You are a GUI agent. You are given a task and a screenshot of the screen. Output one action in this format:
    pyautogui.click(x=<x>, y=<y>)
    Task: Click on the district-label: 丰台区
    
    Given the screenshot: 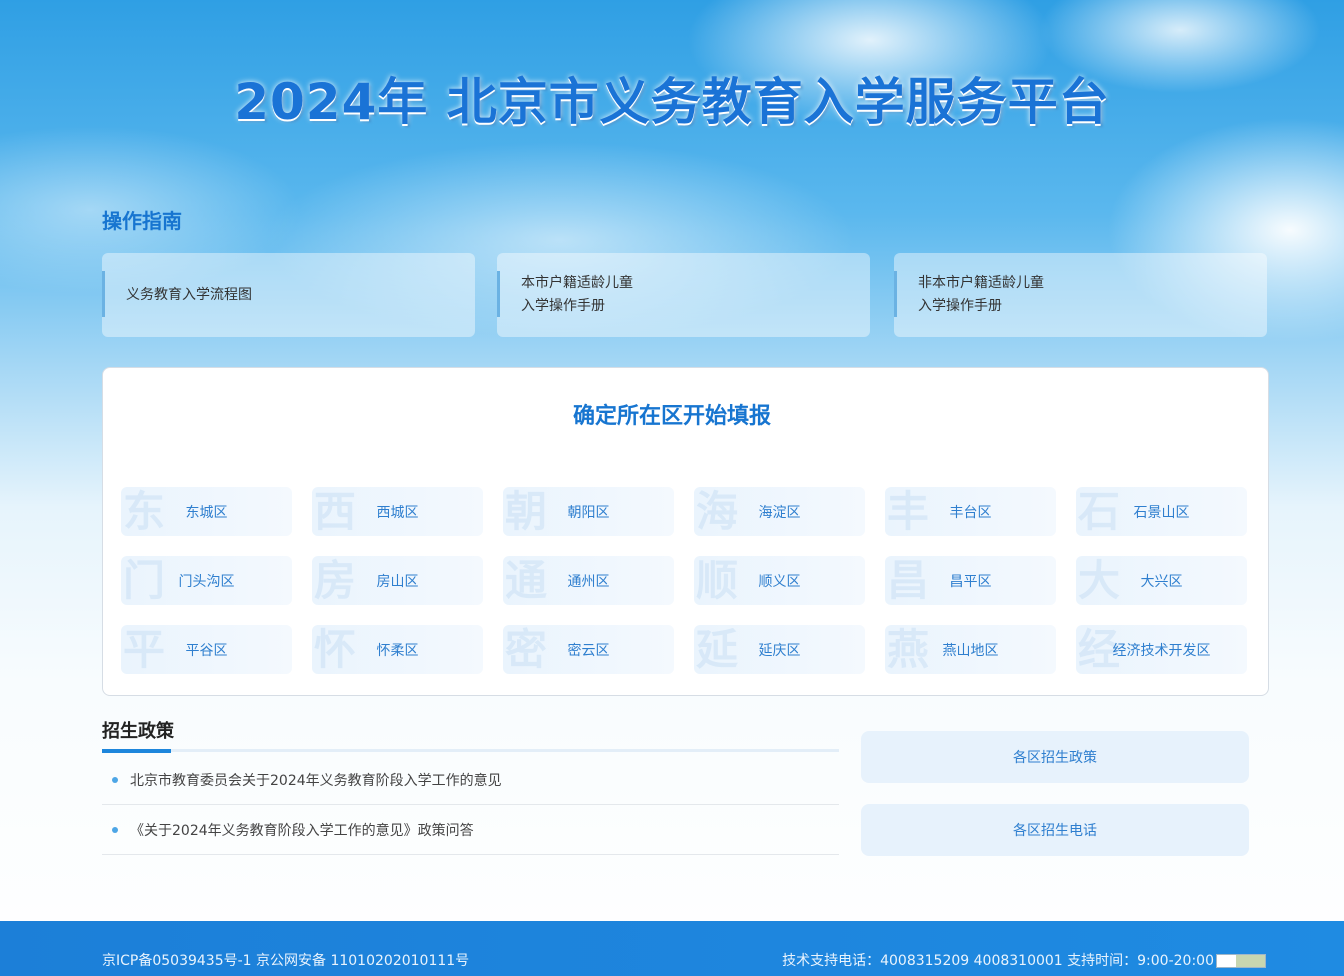 What is the action you would take?
    pyautogui.click(x=970, y=512)
    